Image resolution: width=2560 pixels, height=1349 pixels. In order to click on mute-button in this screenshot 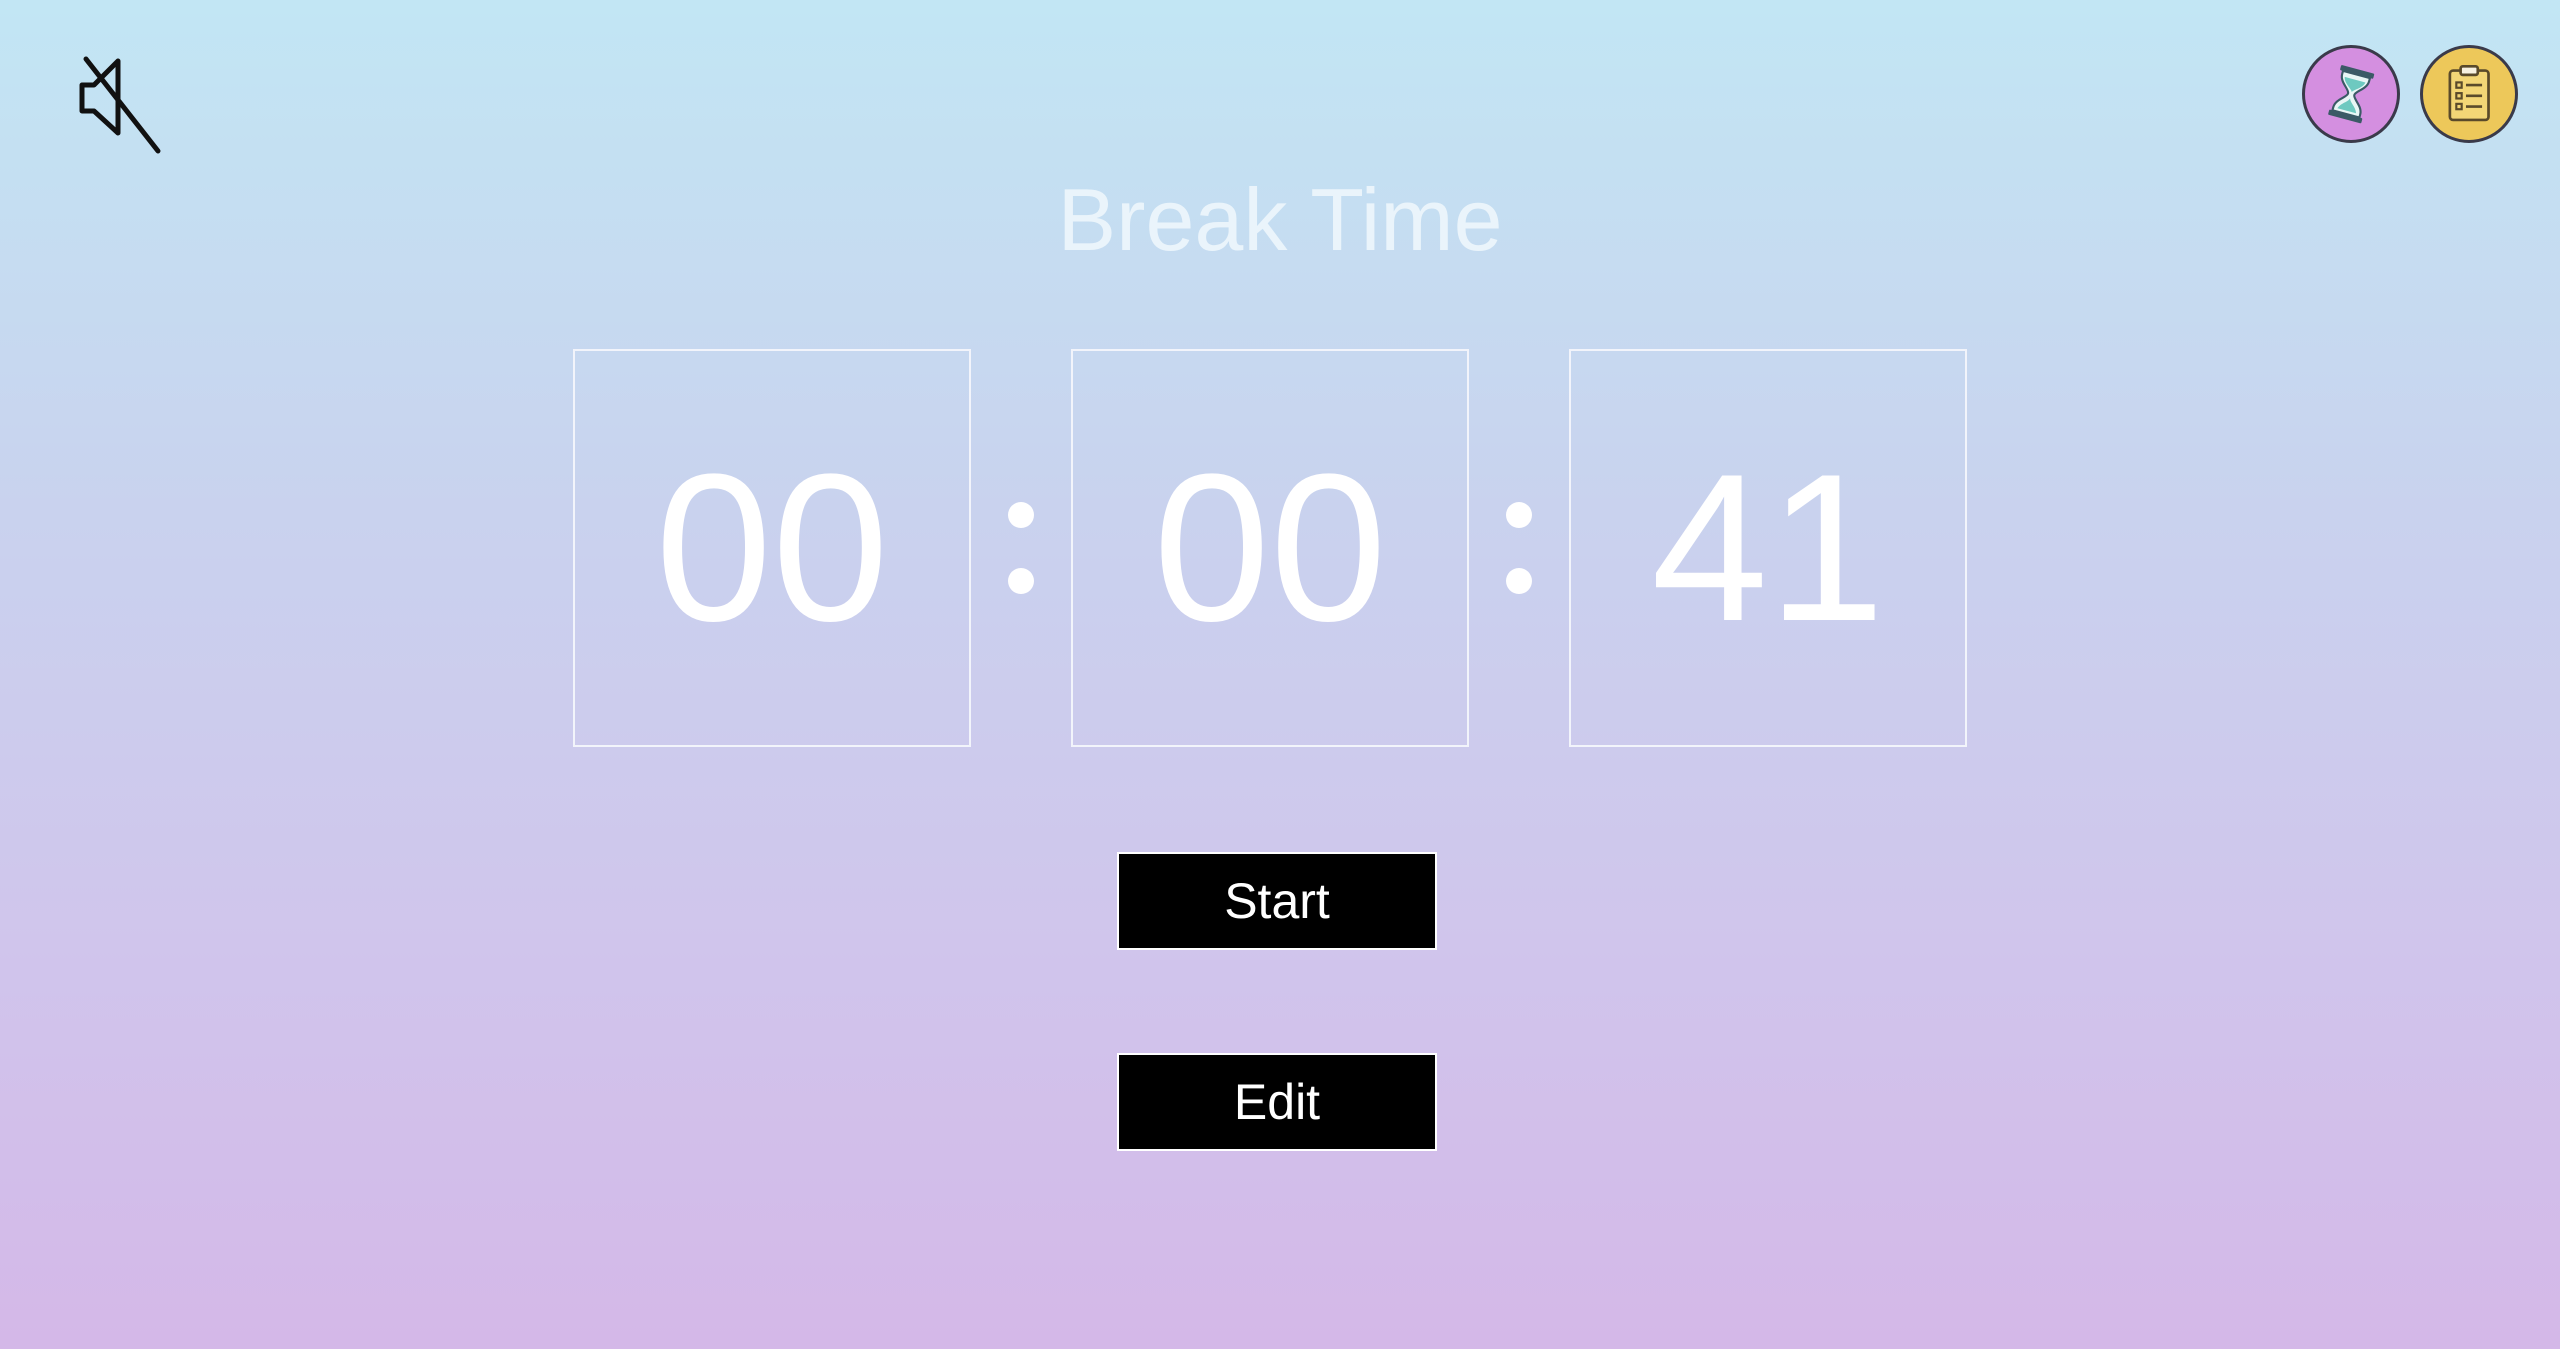, I will do `click(120, 105)`.